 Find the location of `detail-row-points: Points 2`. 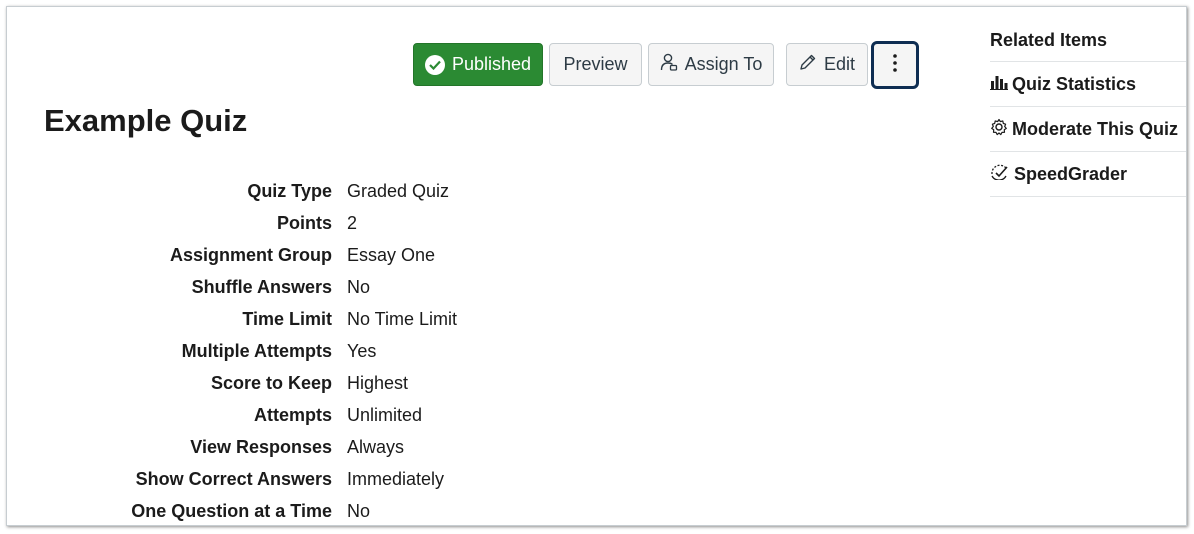

detail-row-points: Points 2 is located at coordinates (357, 227).